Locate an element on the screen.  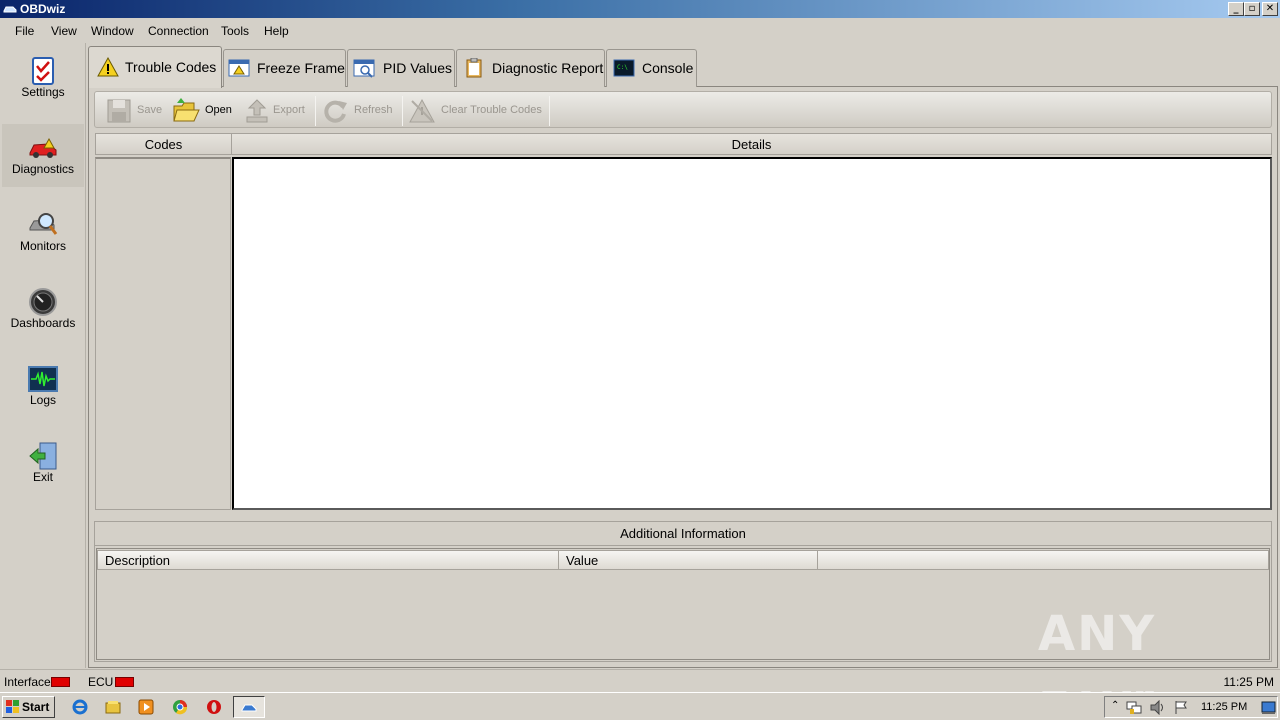
tab-trouble-codes: Trouble Codes is located at coordinates (155, 67).